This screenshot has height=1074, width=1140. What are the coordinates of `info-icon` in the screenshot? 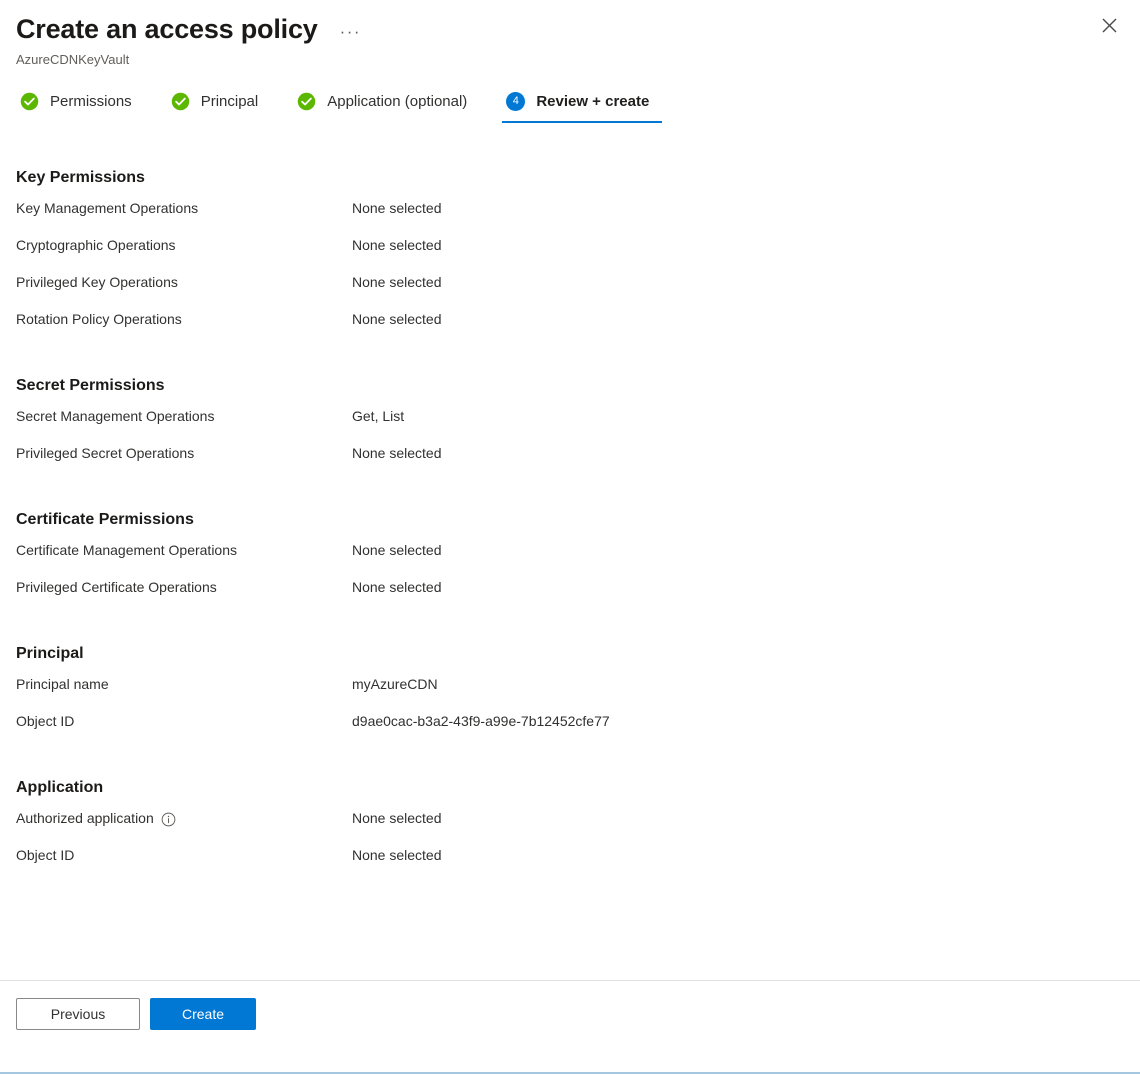 It's located at (168, 819).